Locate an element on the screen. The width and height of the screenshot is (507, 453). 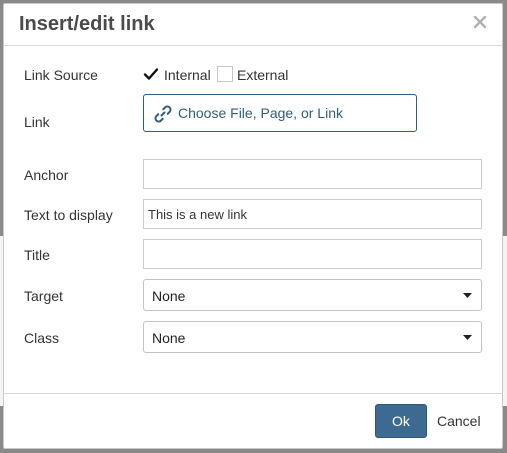
title-input is located at coordinates (312, 254).